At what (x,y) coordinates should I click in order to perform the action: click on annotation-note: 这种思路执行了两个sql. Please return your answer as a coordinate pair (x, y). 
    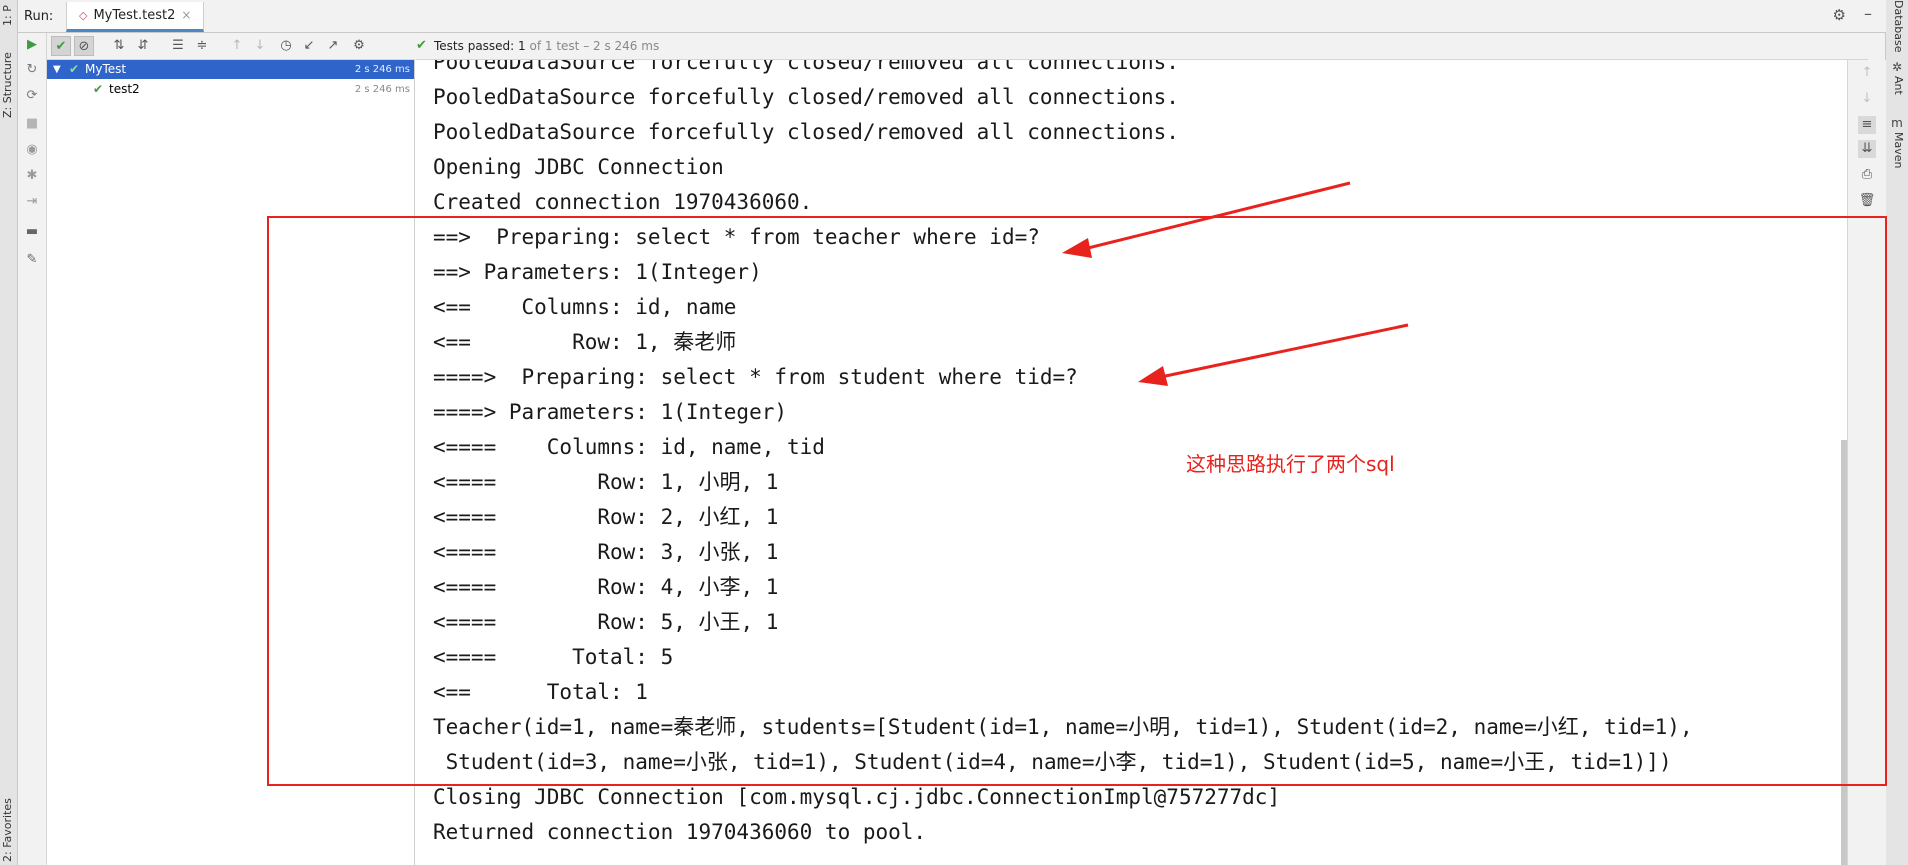
    Looking at the image, I should click on (1290, 464).